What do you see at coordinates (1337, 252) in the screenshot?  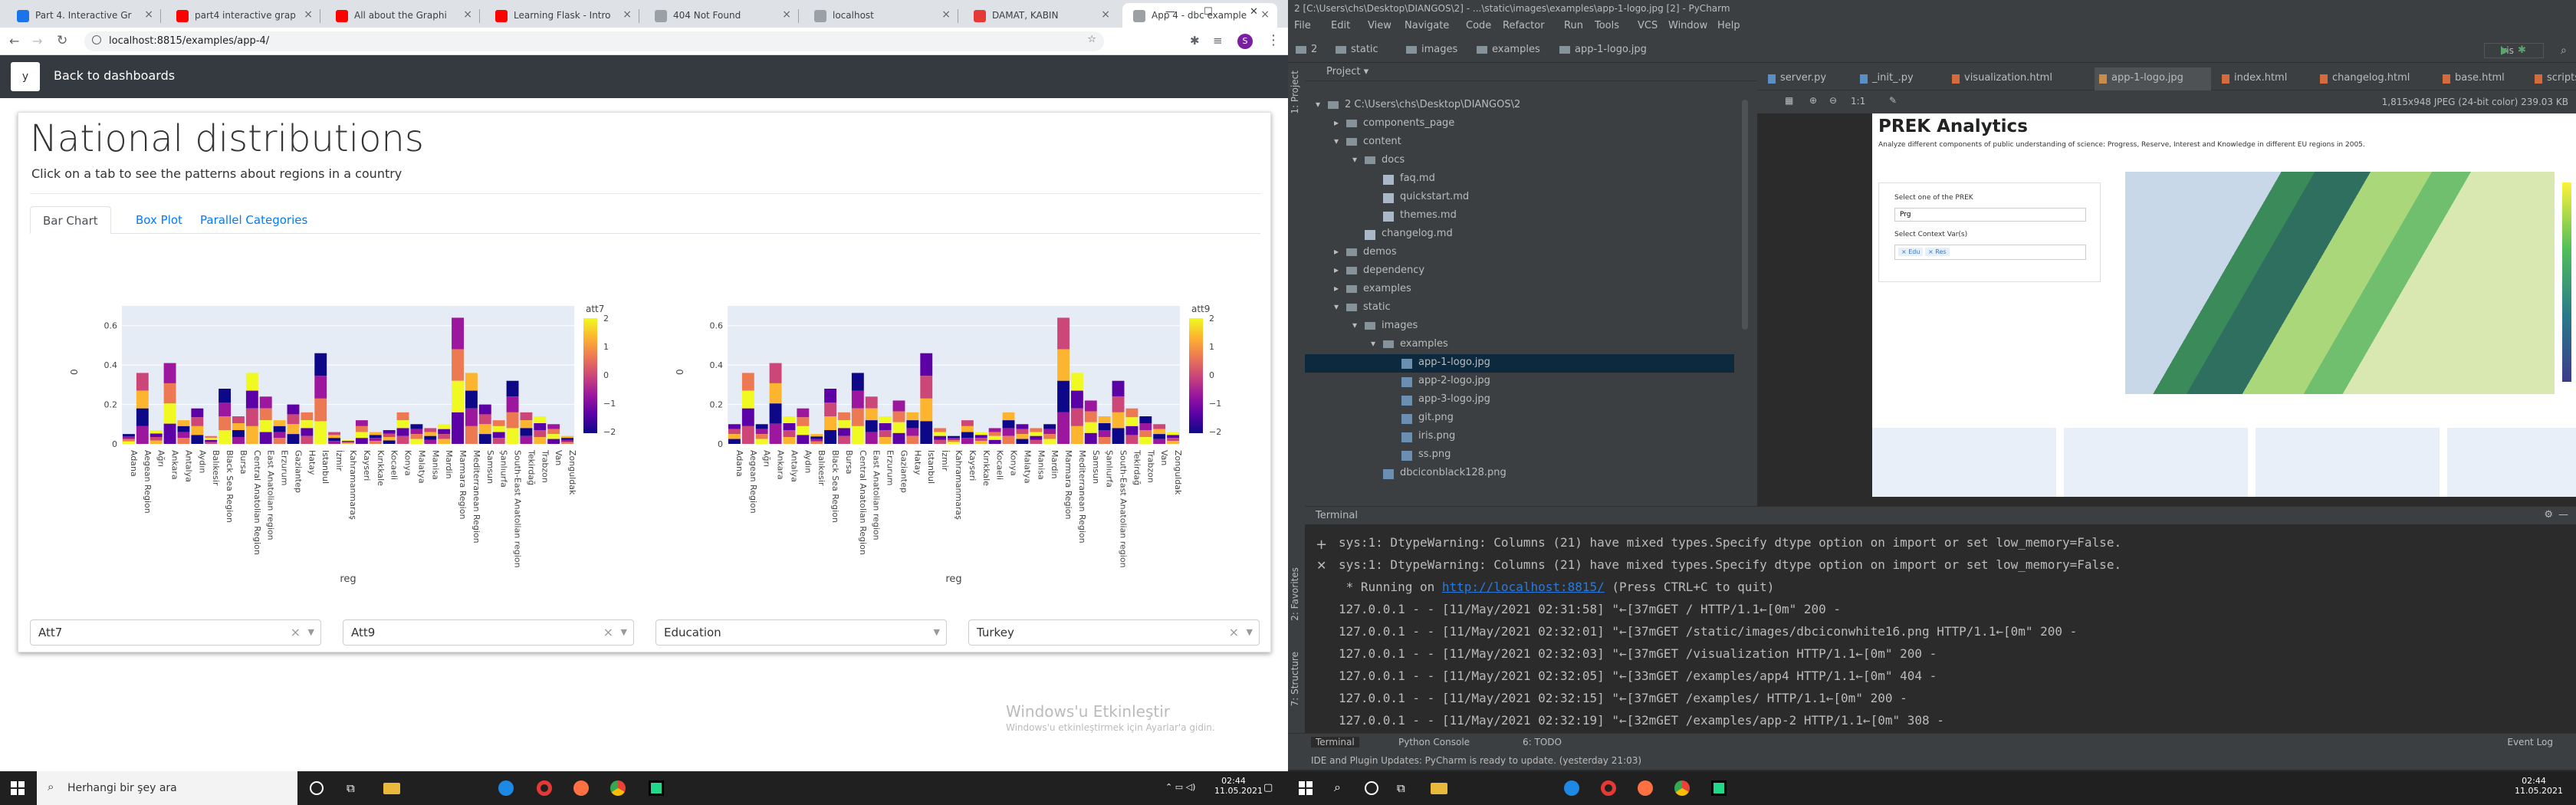 I see `chevron-right-icon: ▸` at bounding box center [1337, 252].